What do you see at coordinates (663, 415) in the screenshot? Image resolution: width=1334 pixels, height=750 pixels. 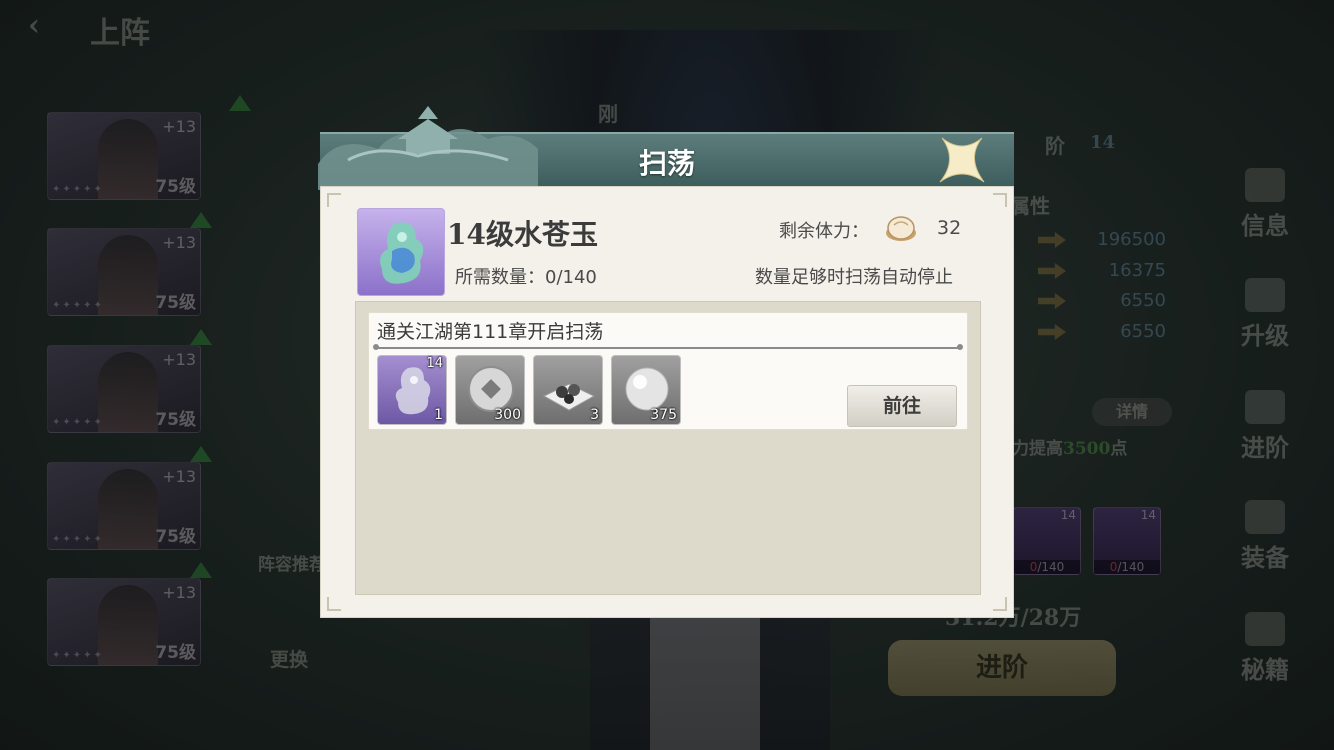 I see `reward-count: 375` at bounding box center [663, 415].